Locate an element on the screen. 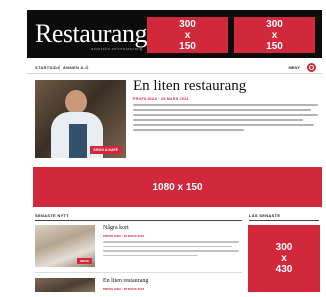 Image resolution: width=326 pixels, height=297 pixels. nav-item-start: STARTSIDA is located at coordinates (47, 67).